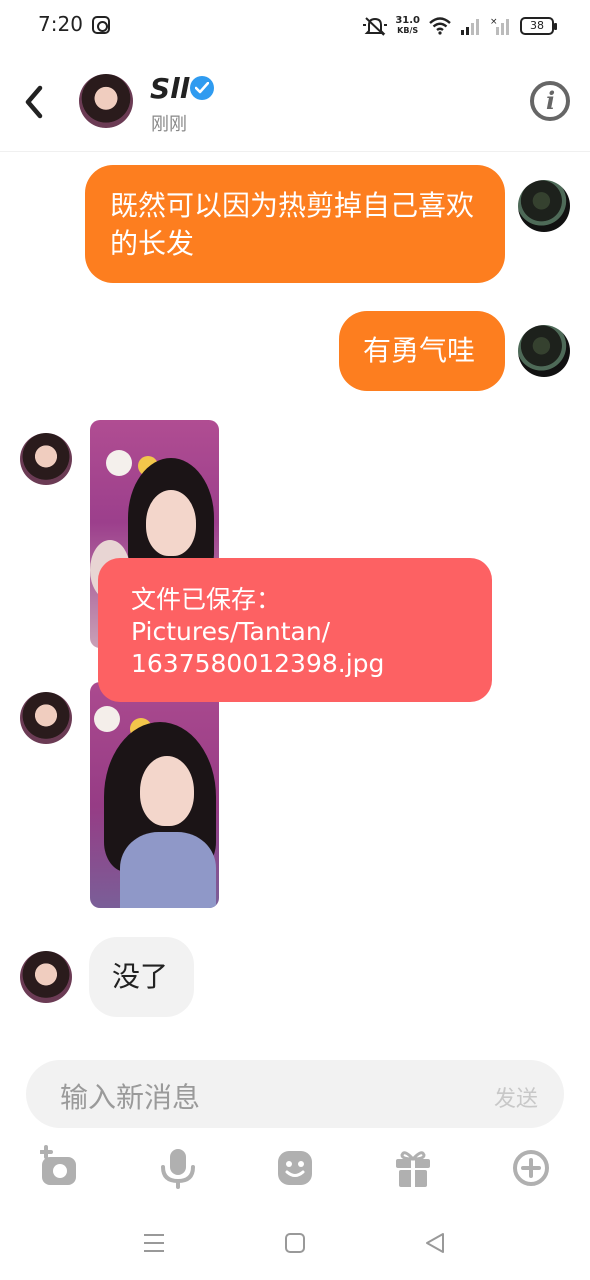 The width and height of the screenshot is (590, 1280). I want to click on signal-icon, so click(471, 26).